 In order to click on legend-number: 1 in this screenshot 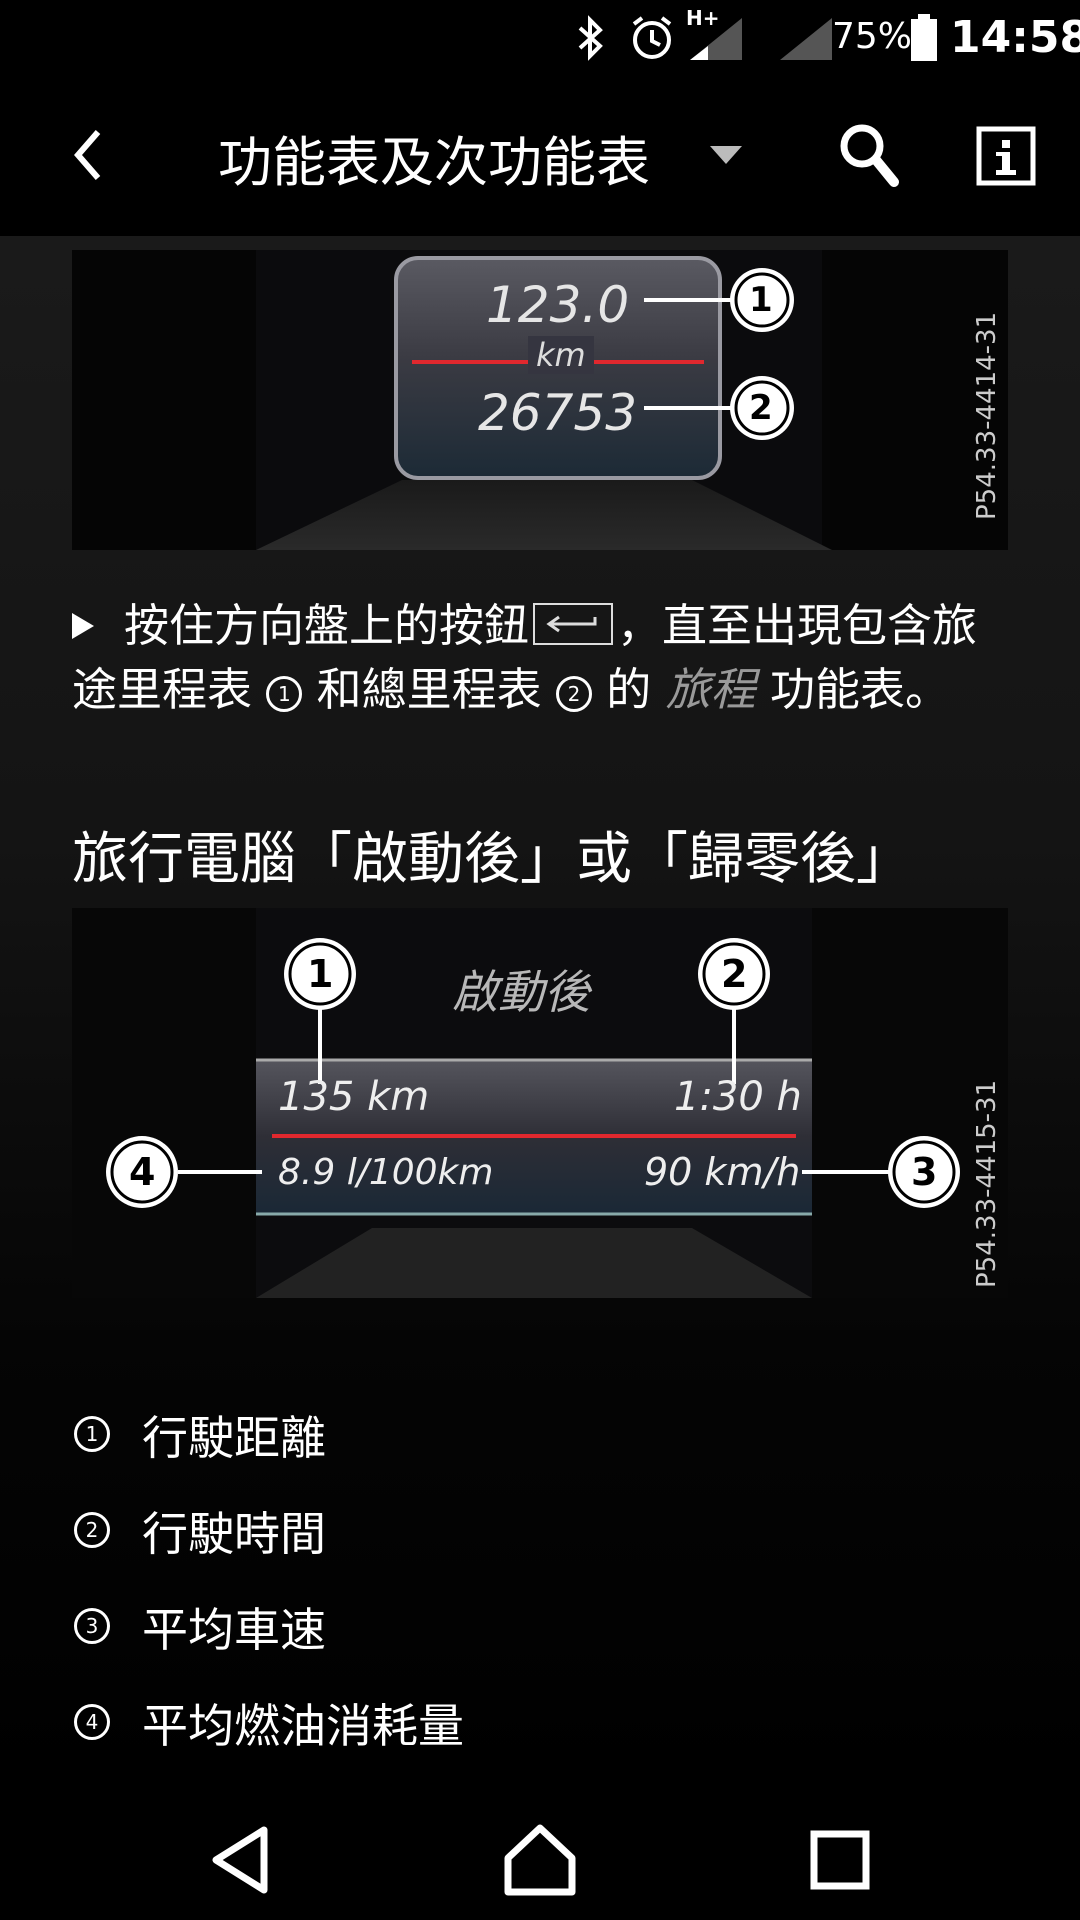, I will do `click(92, 1434)`.